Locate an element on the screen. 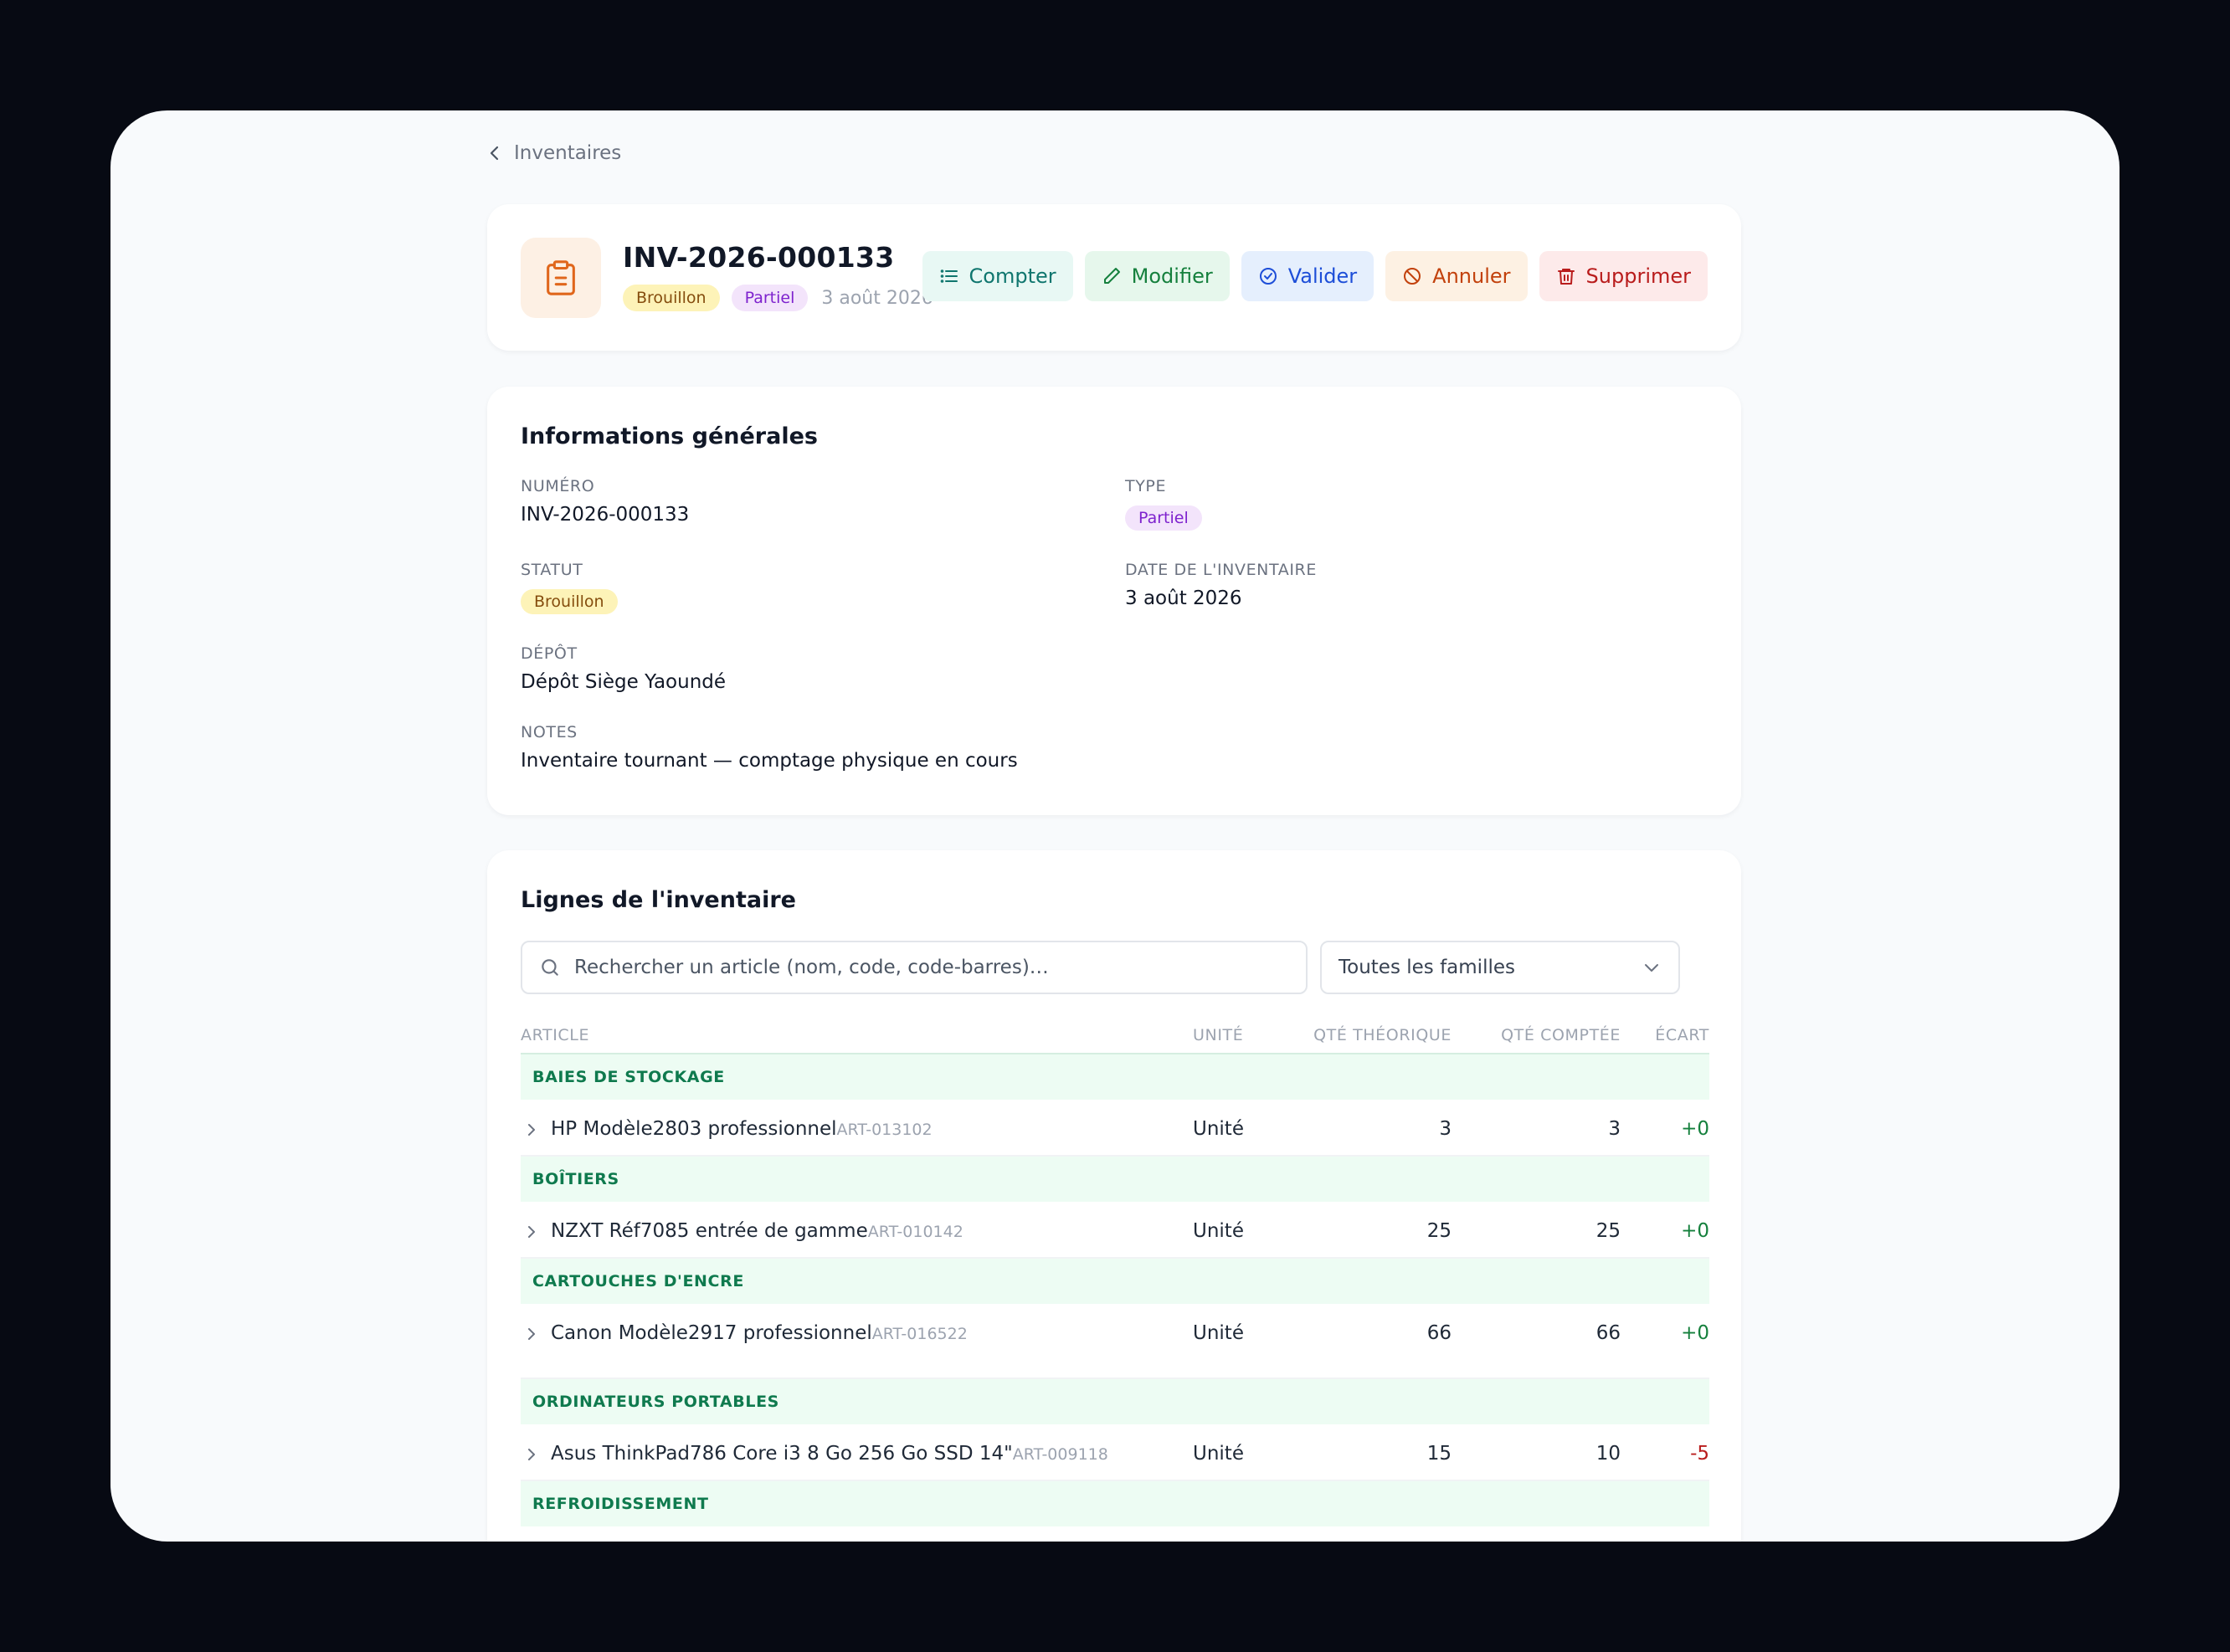  page-title: INV-2026-000133 is located at coordinates (759, 257).